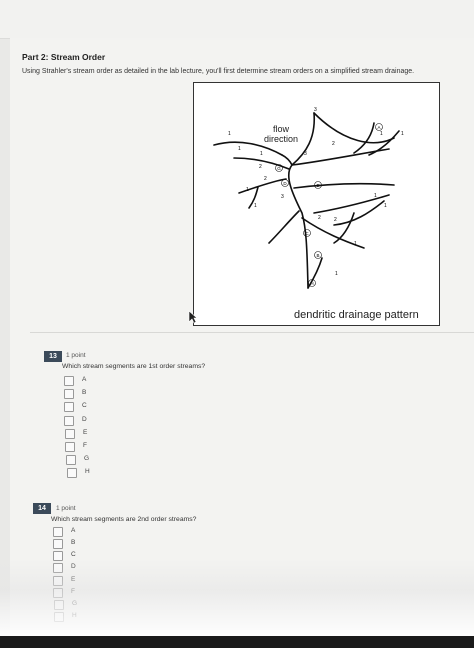 This screenshot has height=648, width=474. Describe the element at coordinates (85, 432) in the screenshot. I see `option-label: E` at that location.